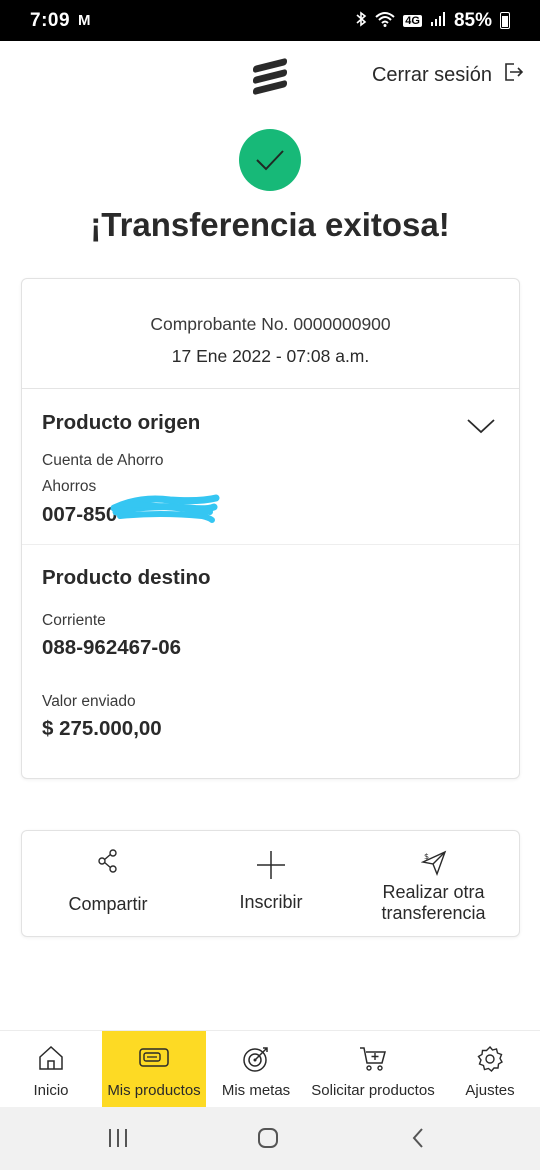 The width and height of the screenshot is (540, 1170). What do you see at coordinates (433, 865) in the screenshot?
I see `send-money-icon: $` at bounding box center [433, 865].